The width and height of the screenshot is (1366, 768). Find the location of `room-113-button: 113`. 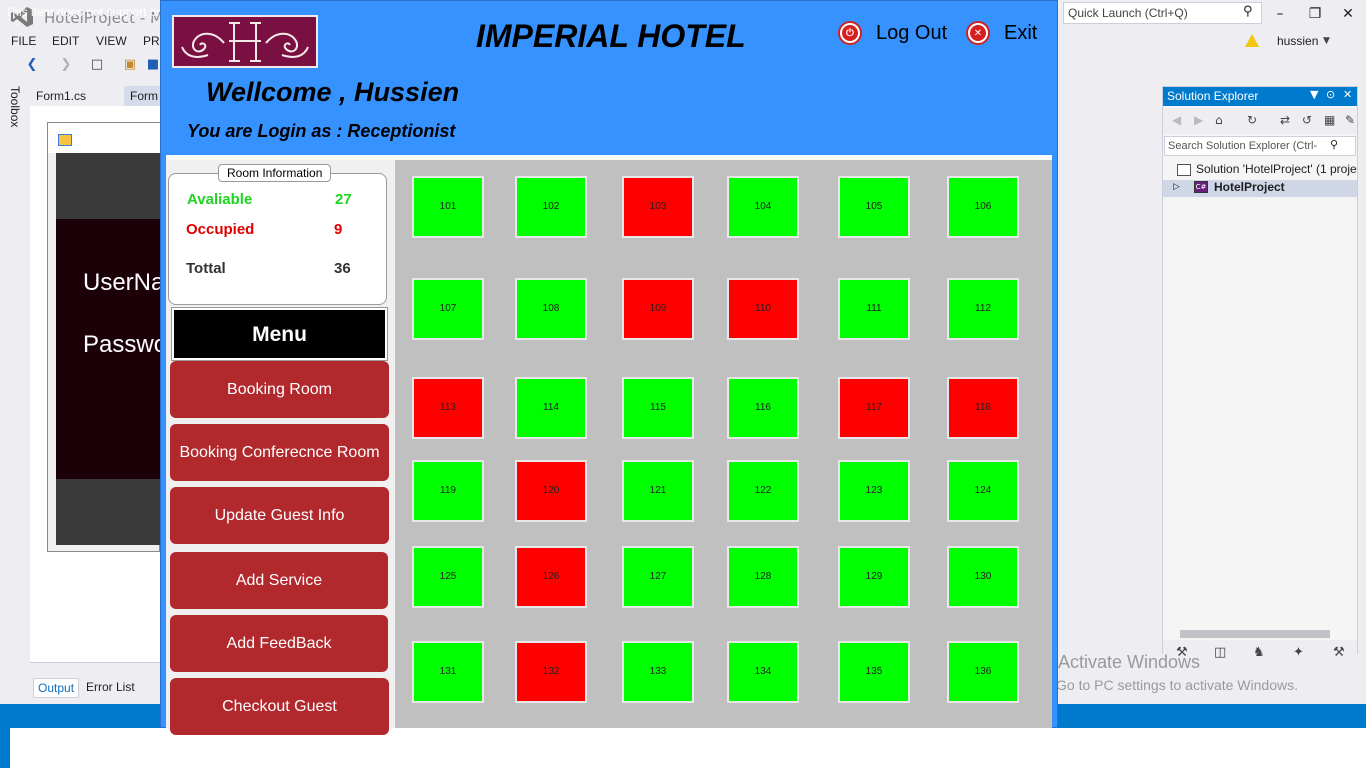

room-113-button: 113 is located at coordinates (448, 408).